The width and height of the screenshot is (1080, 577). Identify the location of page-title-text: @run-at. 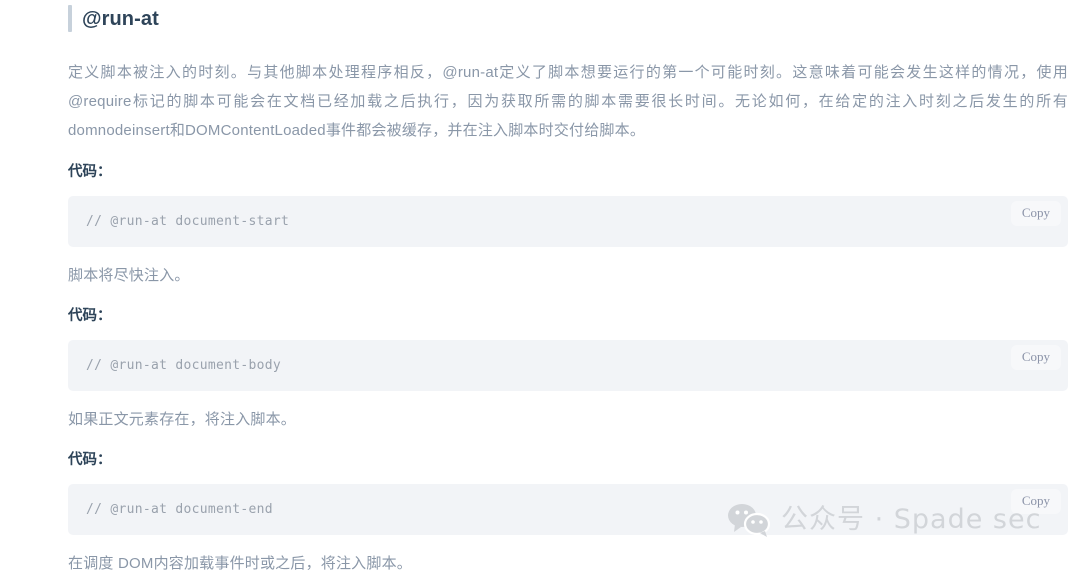
(120, 19).